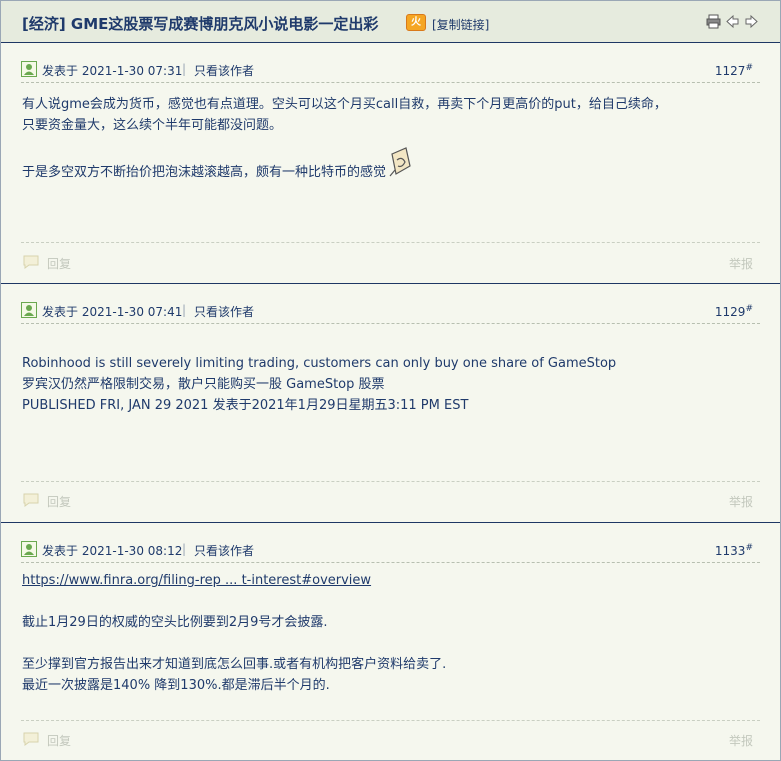  What do you see at coordinates (734, 550) in the screenshot?
I see `floor-number: 1133#` at bounding box center [734, 550].